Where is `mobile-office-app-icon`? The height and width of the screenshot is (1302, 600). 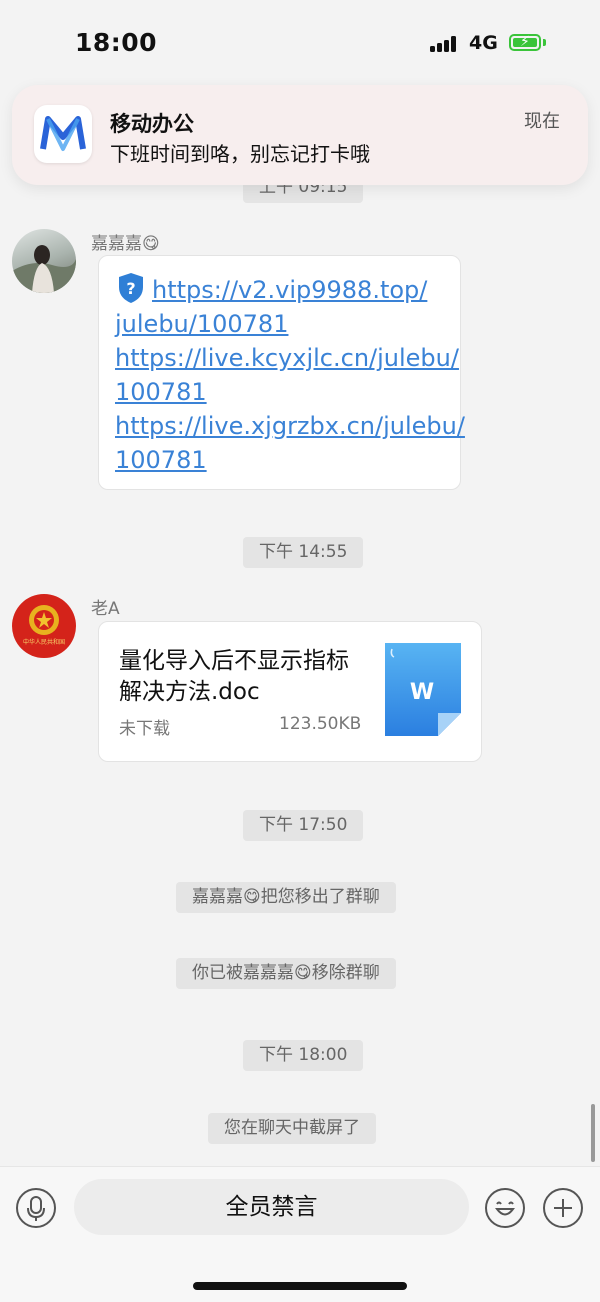 mobile-office-app-icon is located at coordinates (63, 134).